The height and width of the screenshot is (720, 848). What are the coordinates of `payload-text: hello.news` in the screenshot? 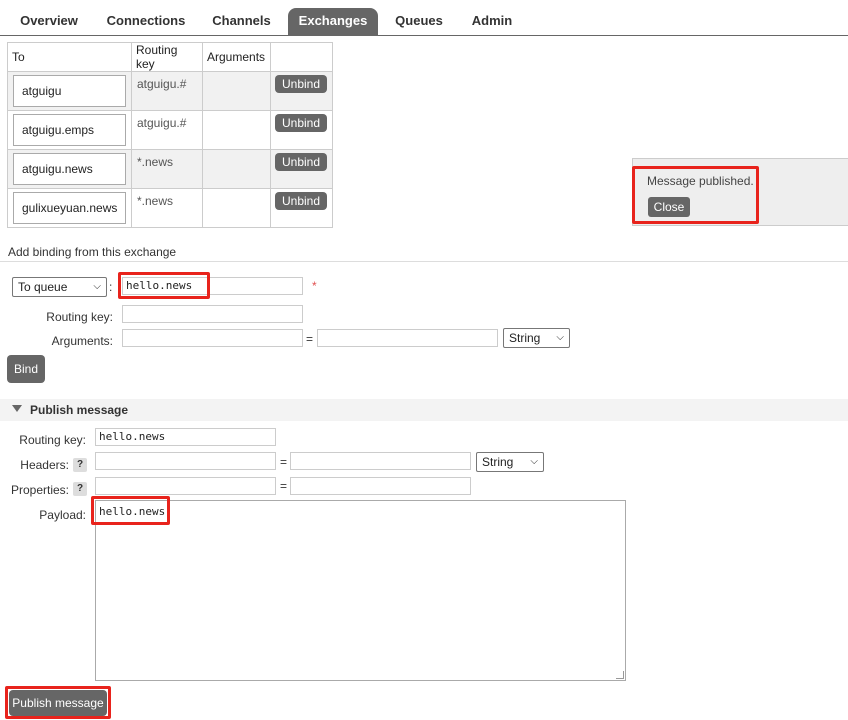 It's located at (132, 511).